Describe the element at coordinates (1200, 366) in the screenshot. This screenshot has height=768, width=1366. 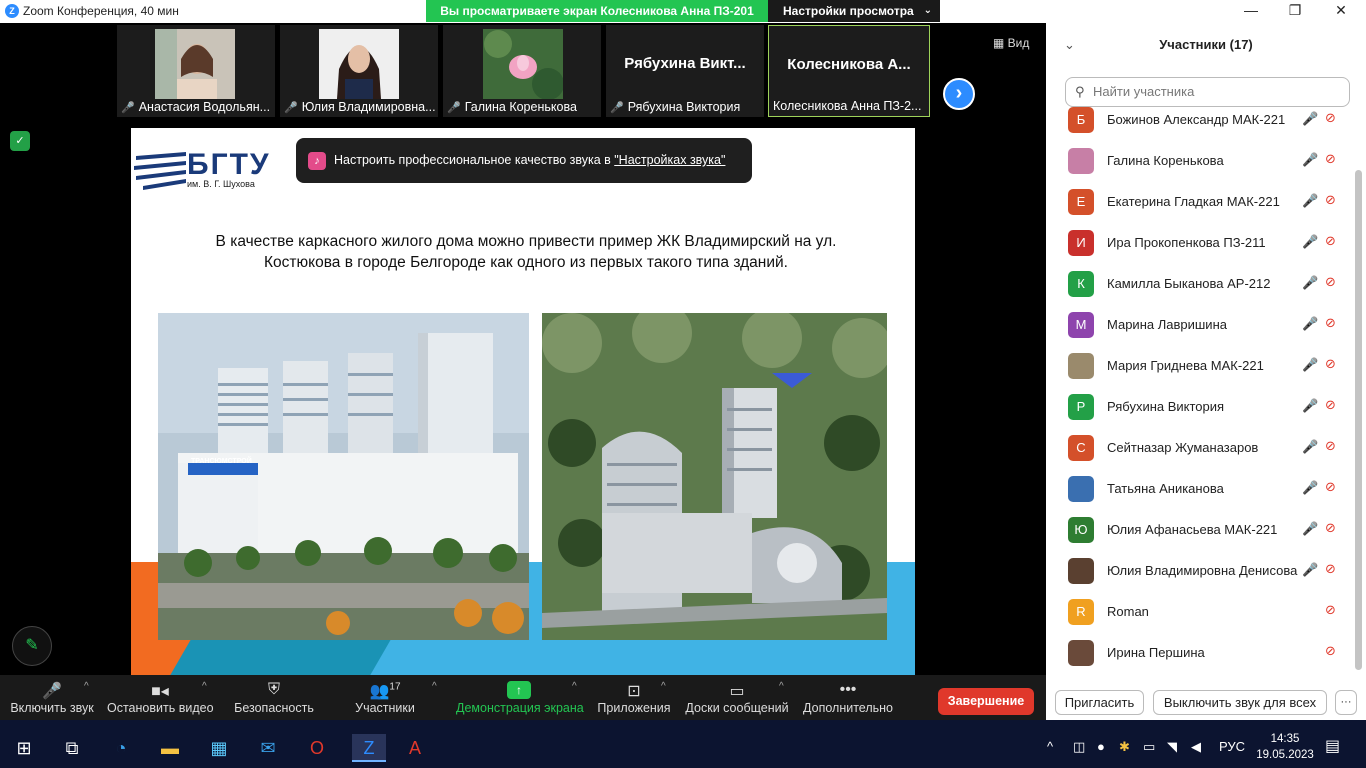
I see `participant-row: Мария Гриднева МАК-221 🎤 ⊘` at that location.